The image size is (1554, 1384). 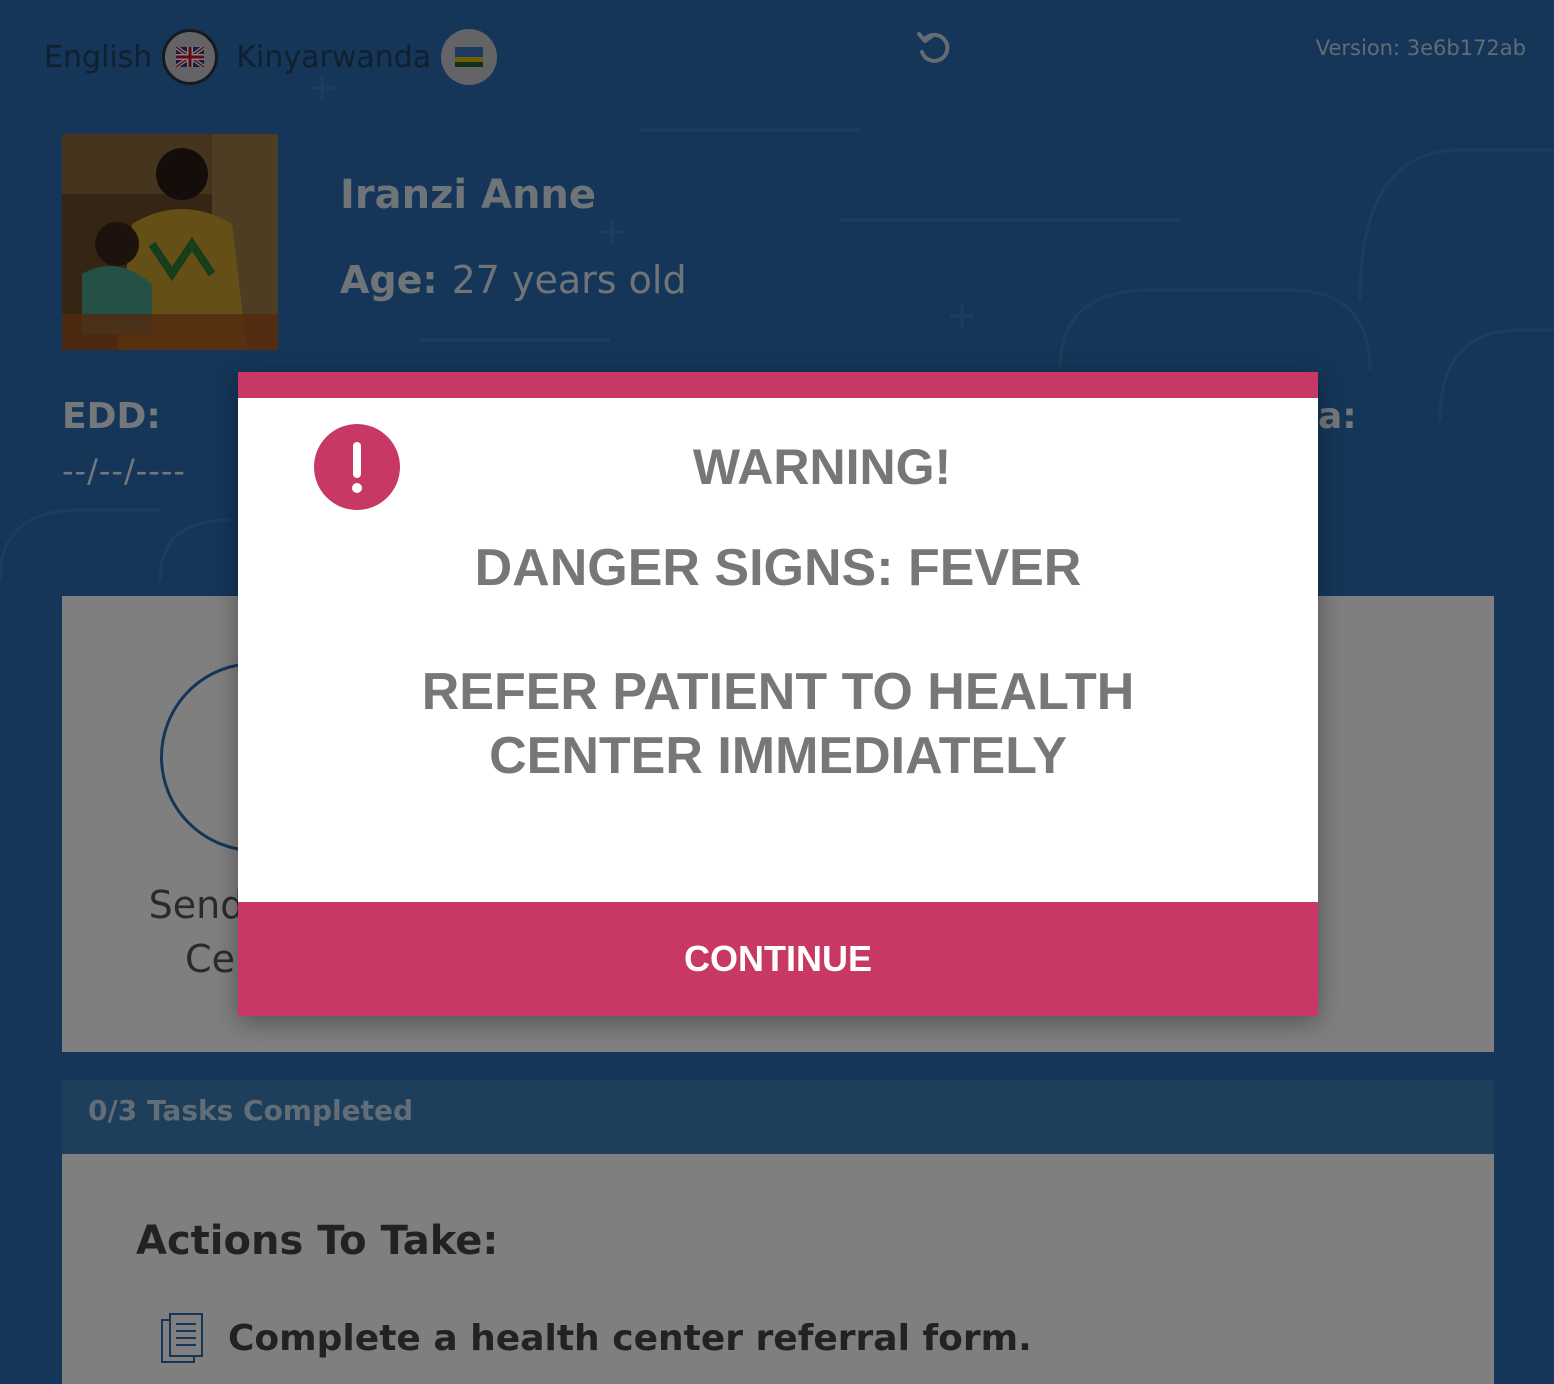 What do you see at coordinates (778, 568) in the screenshot?
I see `danger-signs-message: DANGER SIGNS: FEVER` at bounding box center [778, 568].